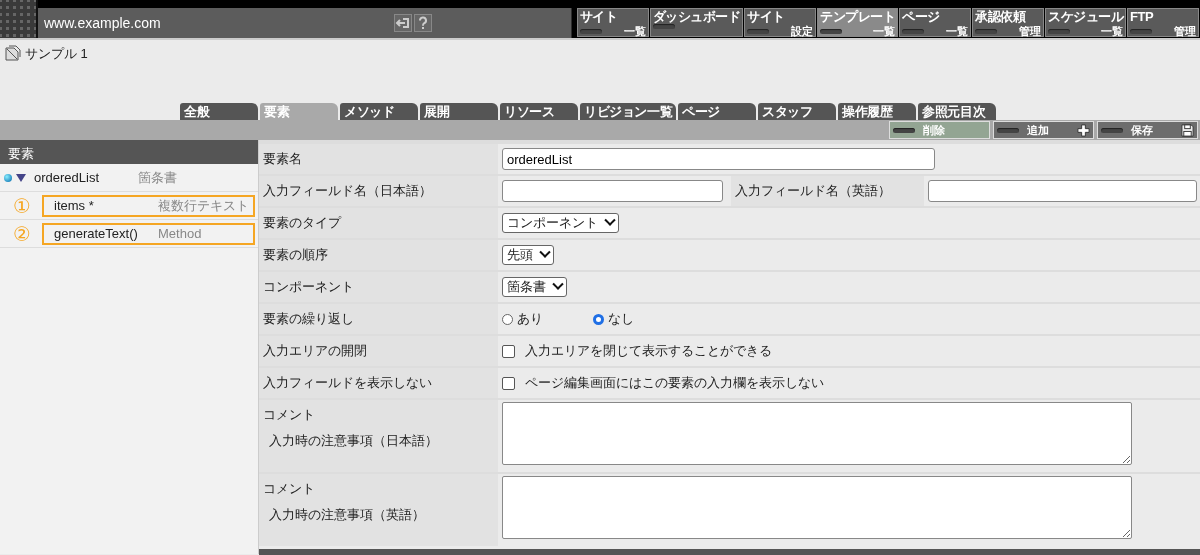 The image size is (1200, 555). Describe the element at coordinates (648, 351) in the screenshot. I see `checkbox-label: 入力エリアを閉じて表示することができる` at that location.